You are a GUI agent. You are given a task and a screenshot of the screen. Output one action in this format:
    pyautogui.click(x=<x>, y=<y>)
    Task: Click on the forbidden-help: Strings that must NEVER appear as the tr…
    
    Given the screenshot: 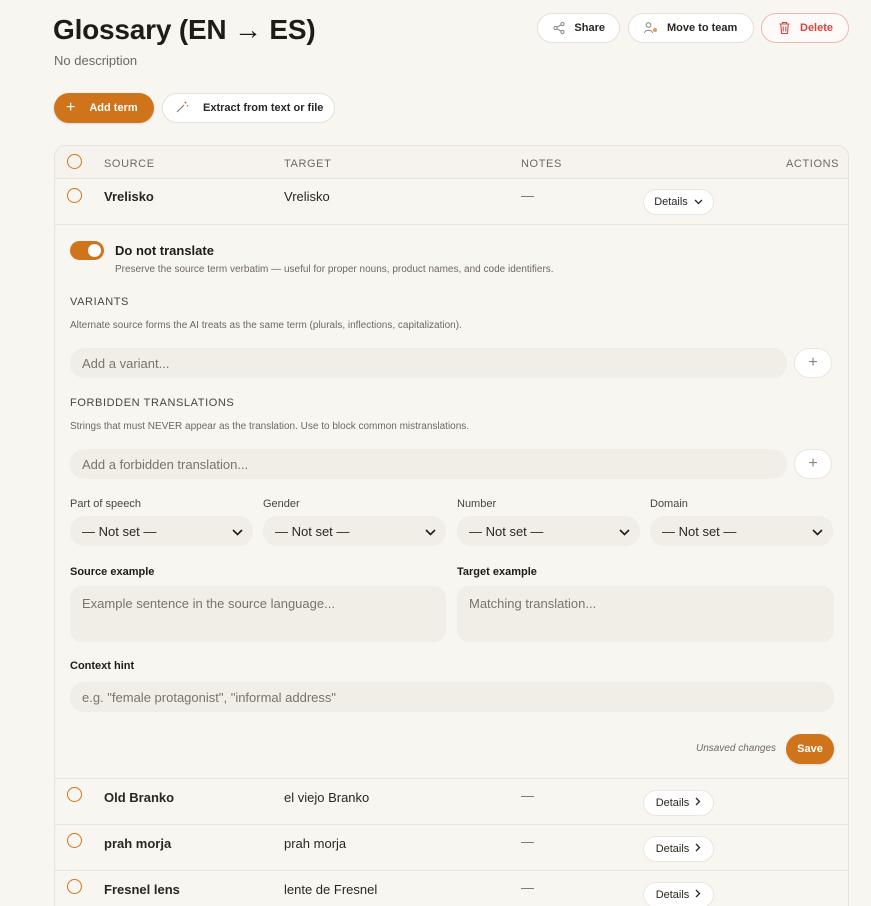 What is the action you would take?
    pyautogui.click(x=270, y=426)
    